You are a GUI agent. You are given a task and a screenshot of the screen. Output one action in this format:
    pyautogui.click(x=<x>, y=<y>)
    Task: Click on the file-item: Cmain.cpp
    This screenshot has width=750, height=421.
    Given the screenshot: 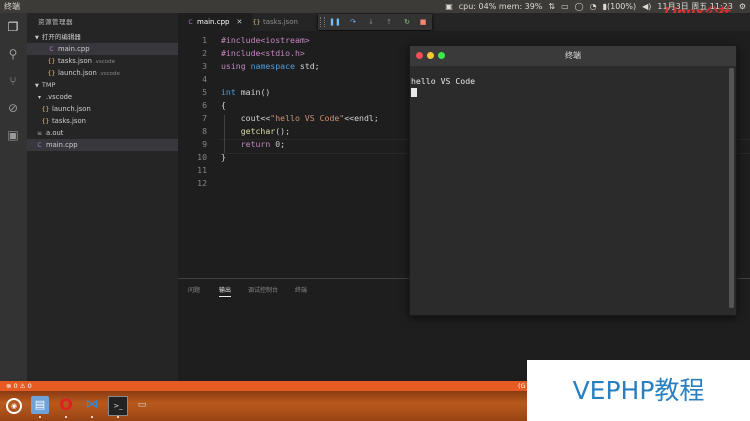 What is the action you would take?
    pyautogui.click(x=102, y=145)
    